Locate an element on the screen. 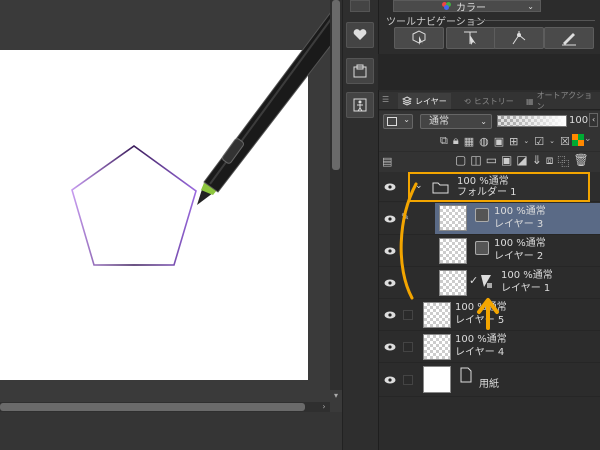  figure-icon is located at coordinates (360, 105).